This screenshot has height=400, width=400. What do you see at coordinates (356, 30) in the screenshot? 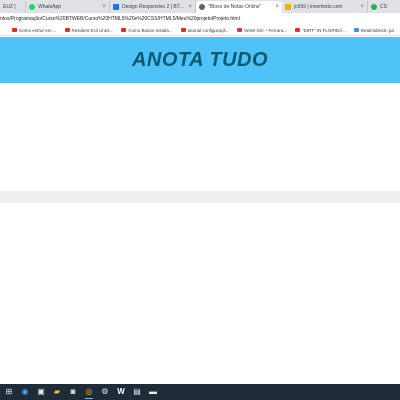
I see `bookmark-icon` at bounding box center [356, 30].